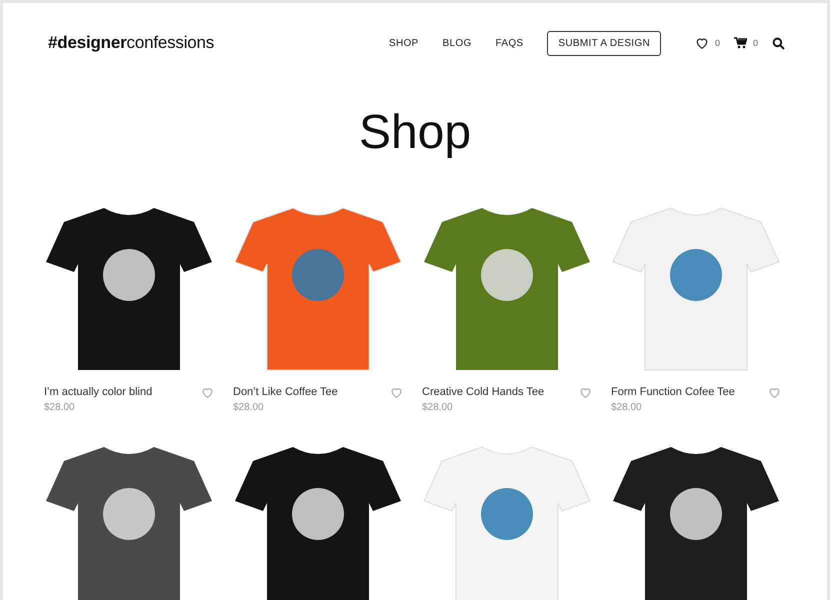 The width and height of the screenshot is (830, 600). I want to click on nav-link: FAQS, so click(510, 43).